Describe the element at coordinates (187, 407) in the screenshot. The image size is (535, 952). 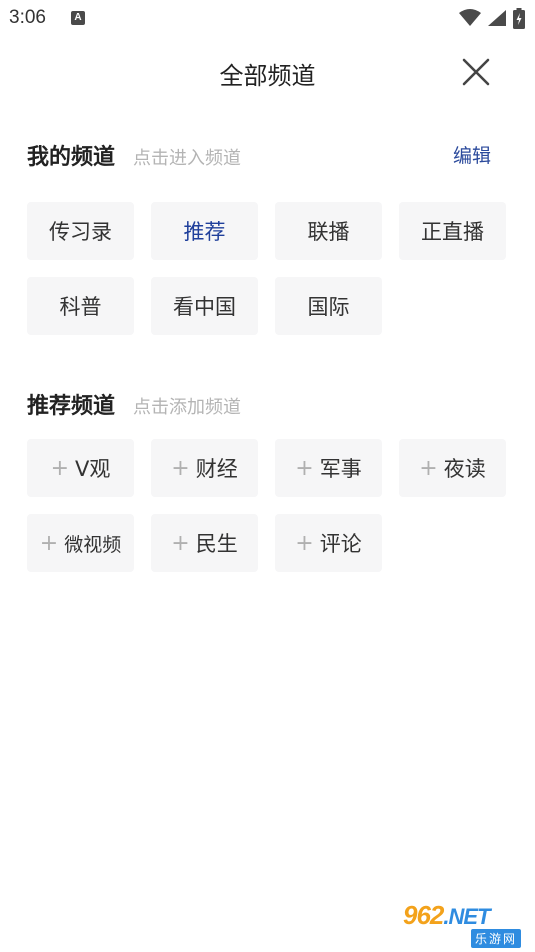
I see `recommended-channels-hint: 点击添加频道` at that location.